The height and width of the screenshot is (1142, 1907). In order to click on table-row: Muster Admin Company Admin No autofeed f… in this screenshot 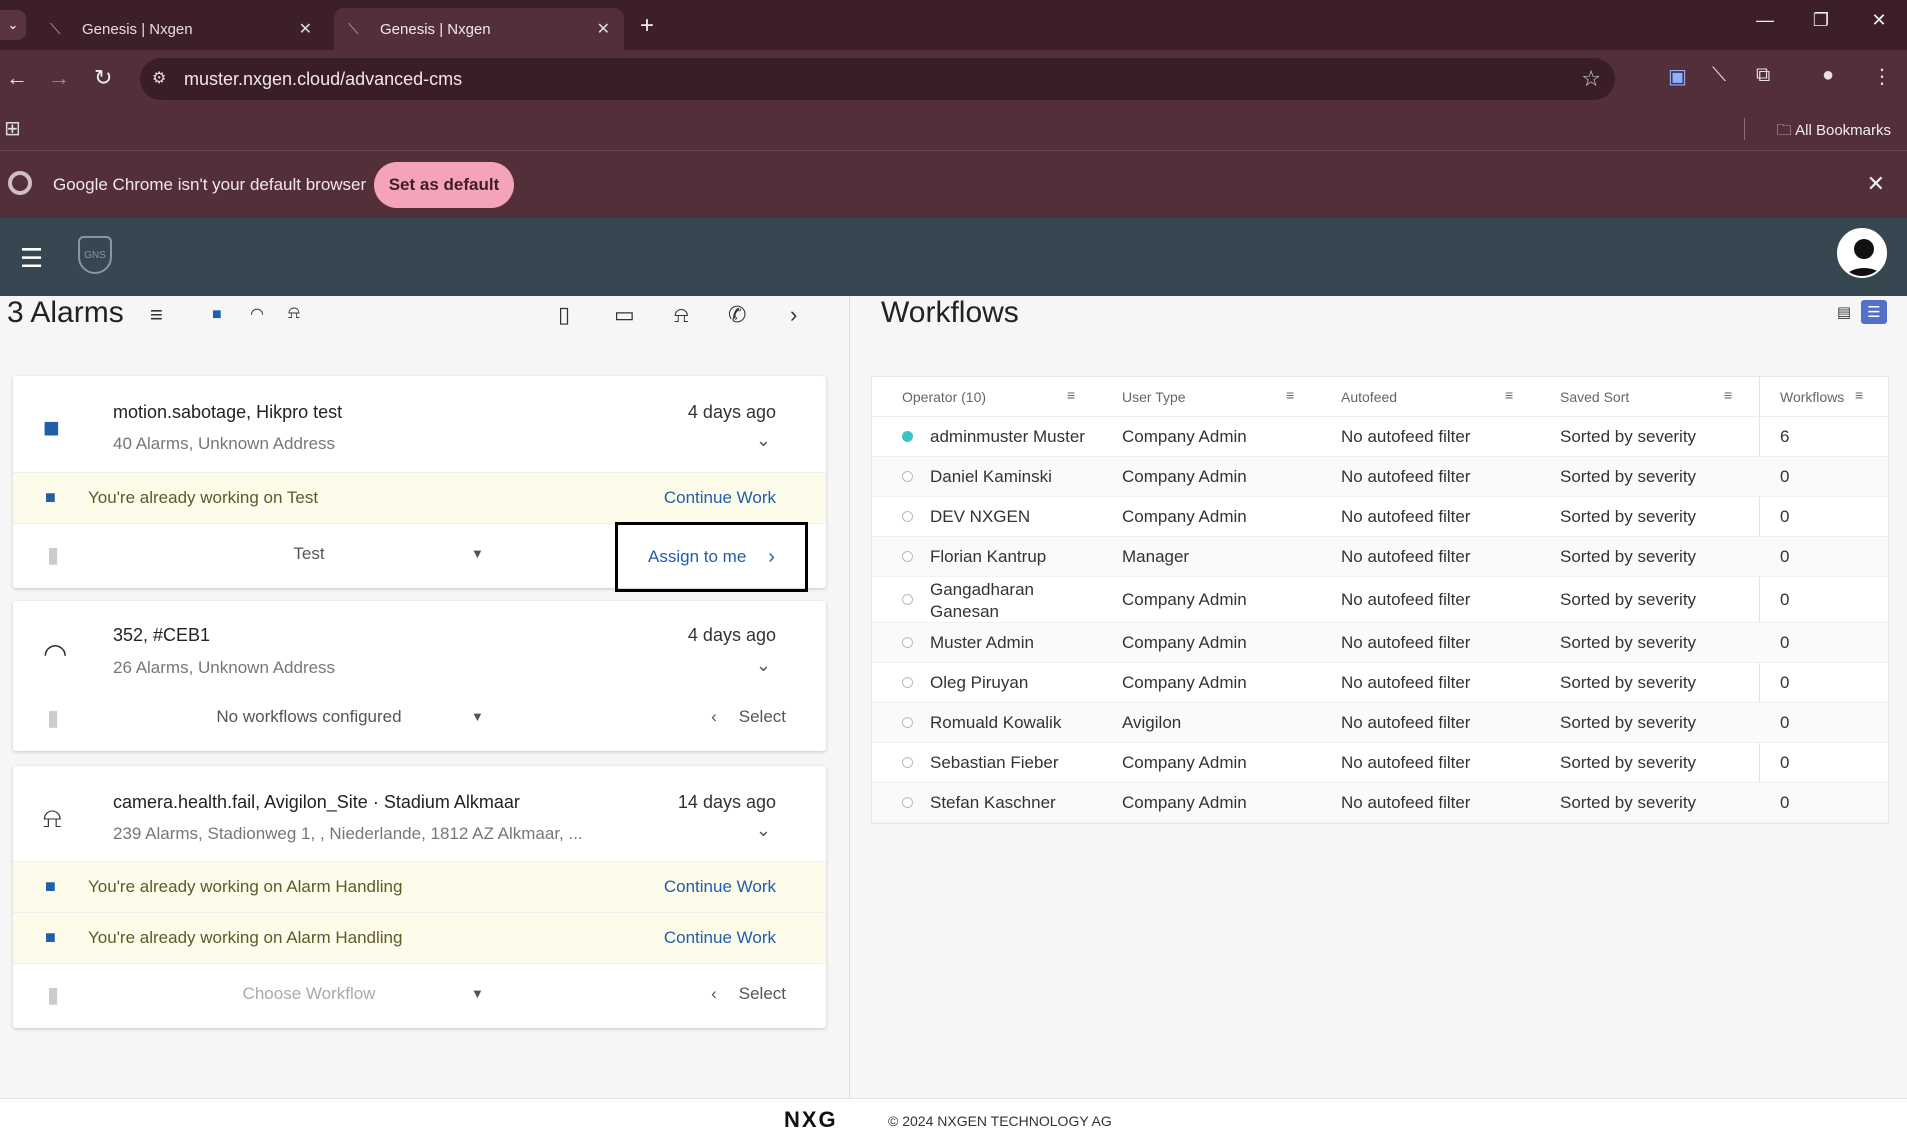, I will do `click(1380, 643)`.